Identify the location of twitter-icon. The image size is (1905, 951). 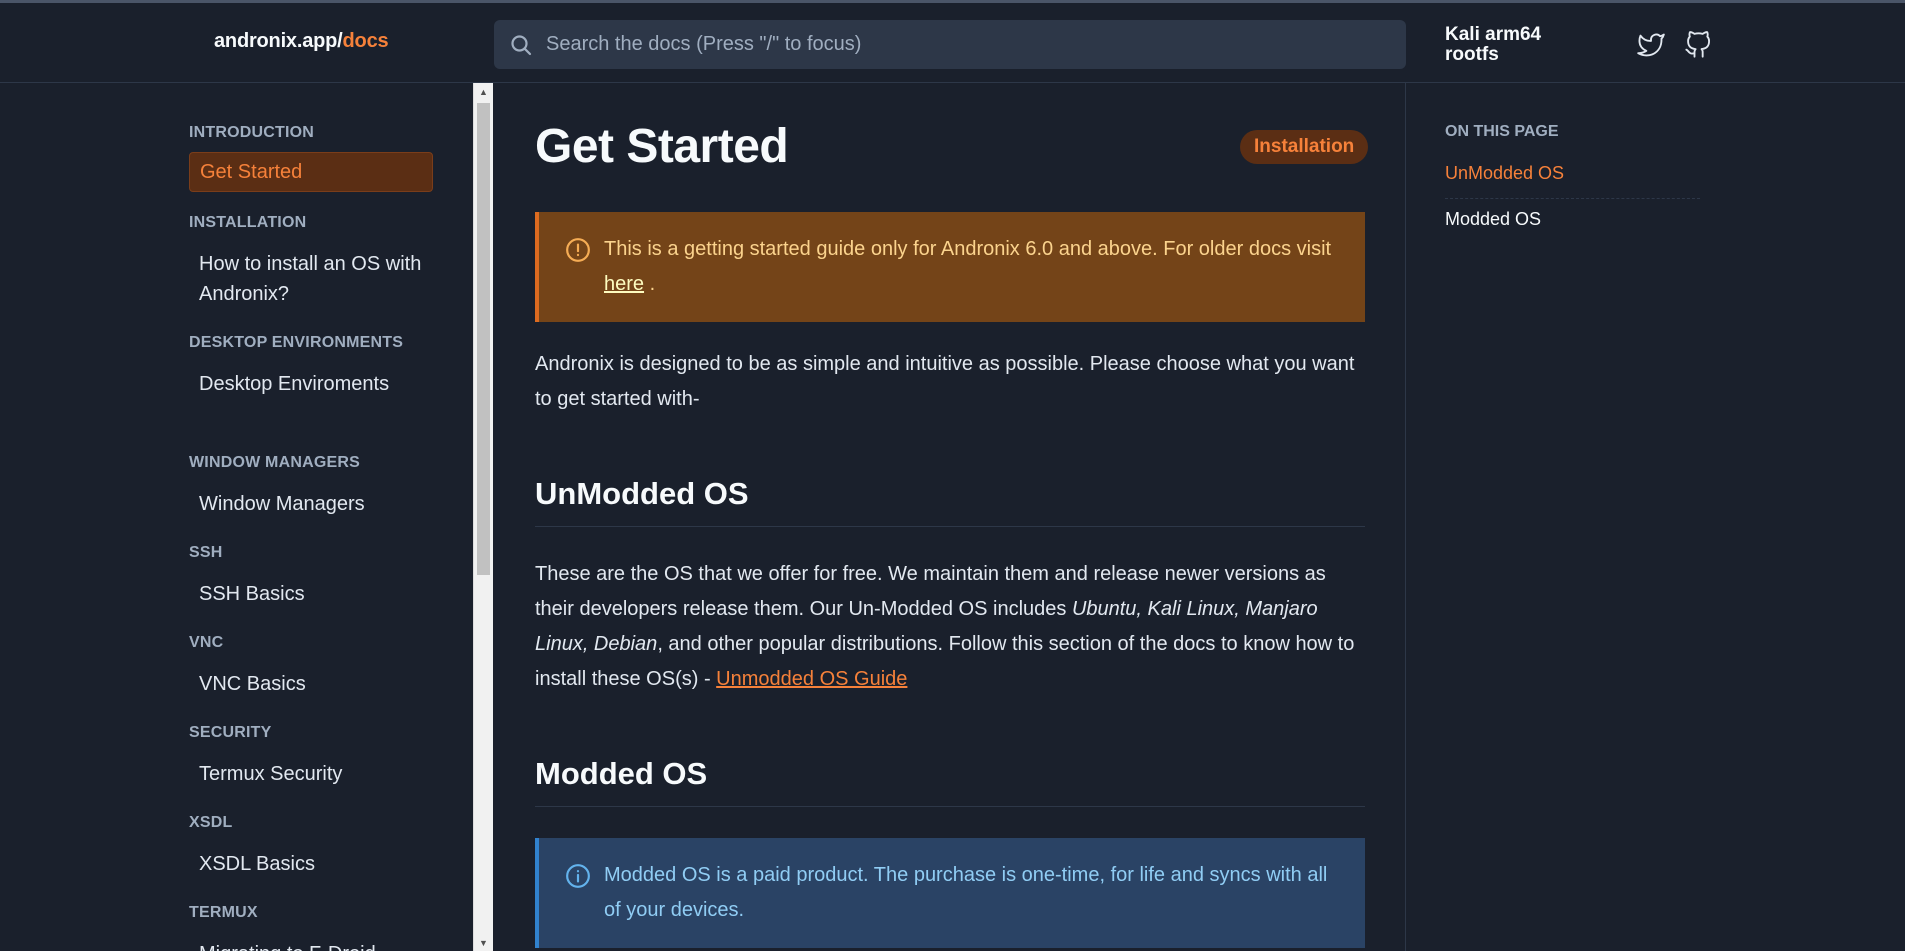
(1651, 45).